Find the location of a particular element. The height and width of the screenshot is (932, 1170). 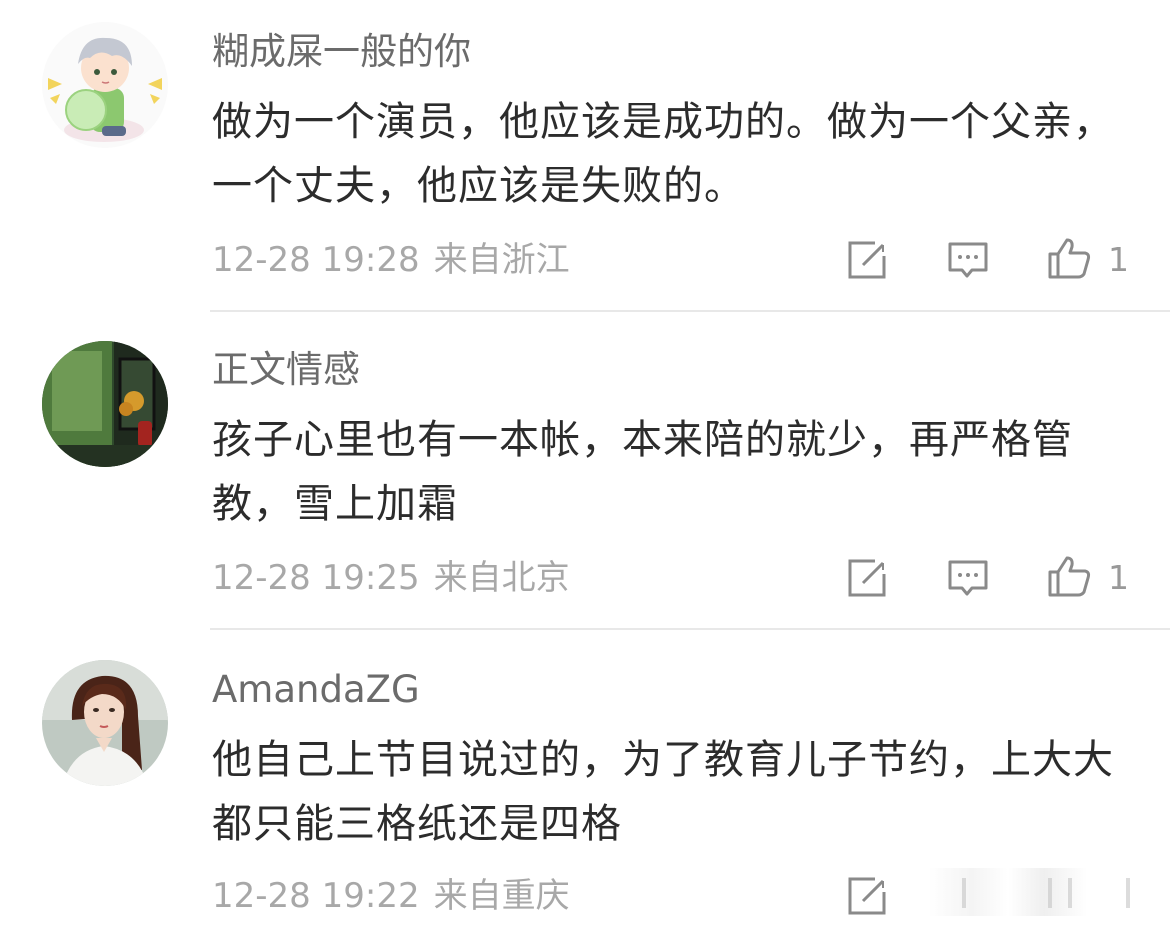

location: 来自浙江 is located at coordinates (501, 260).